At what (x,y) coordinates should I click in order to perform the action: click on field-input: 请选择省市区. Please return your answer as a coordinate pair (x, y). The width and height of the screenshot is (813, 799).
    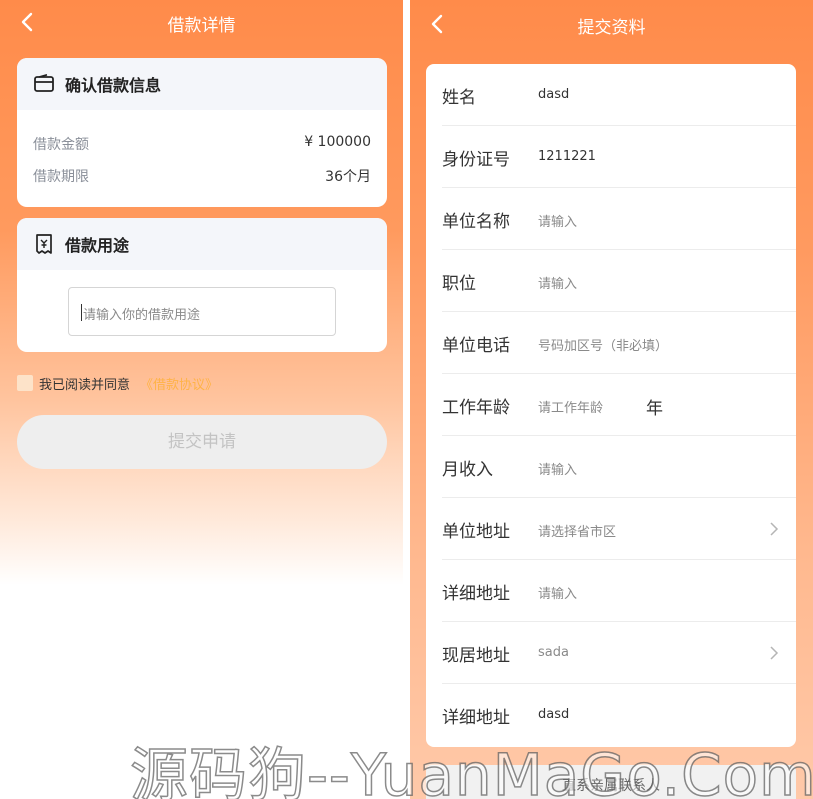
    Looking at the image, I should click on (577, 530).